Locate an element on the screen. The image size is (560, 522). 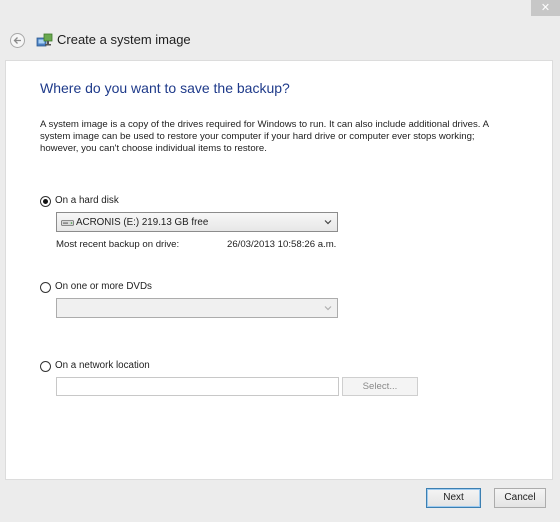
back-arrow-icon is located at coordinates (17, 40).